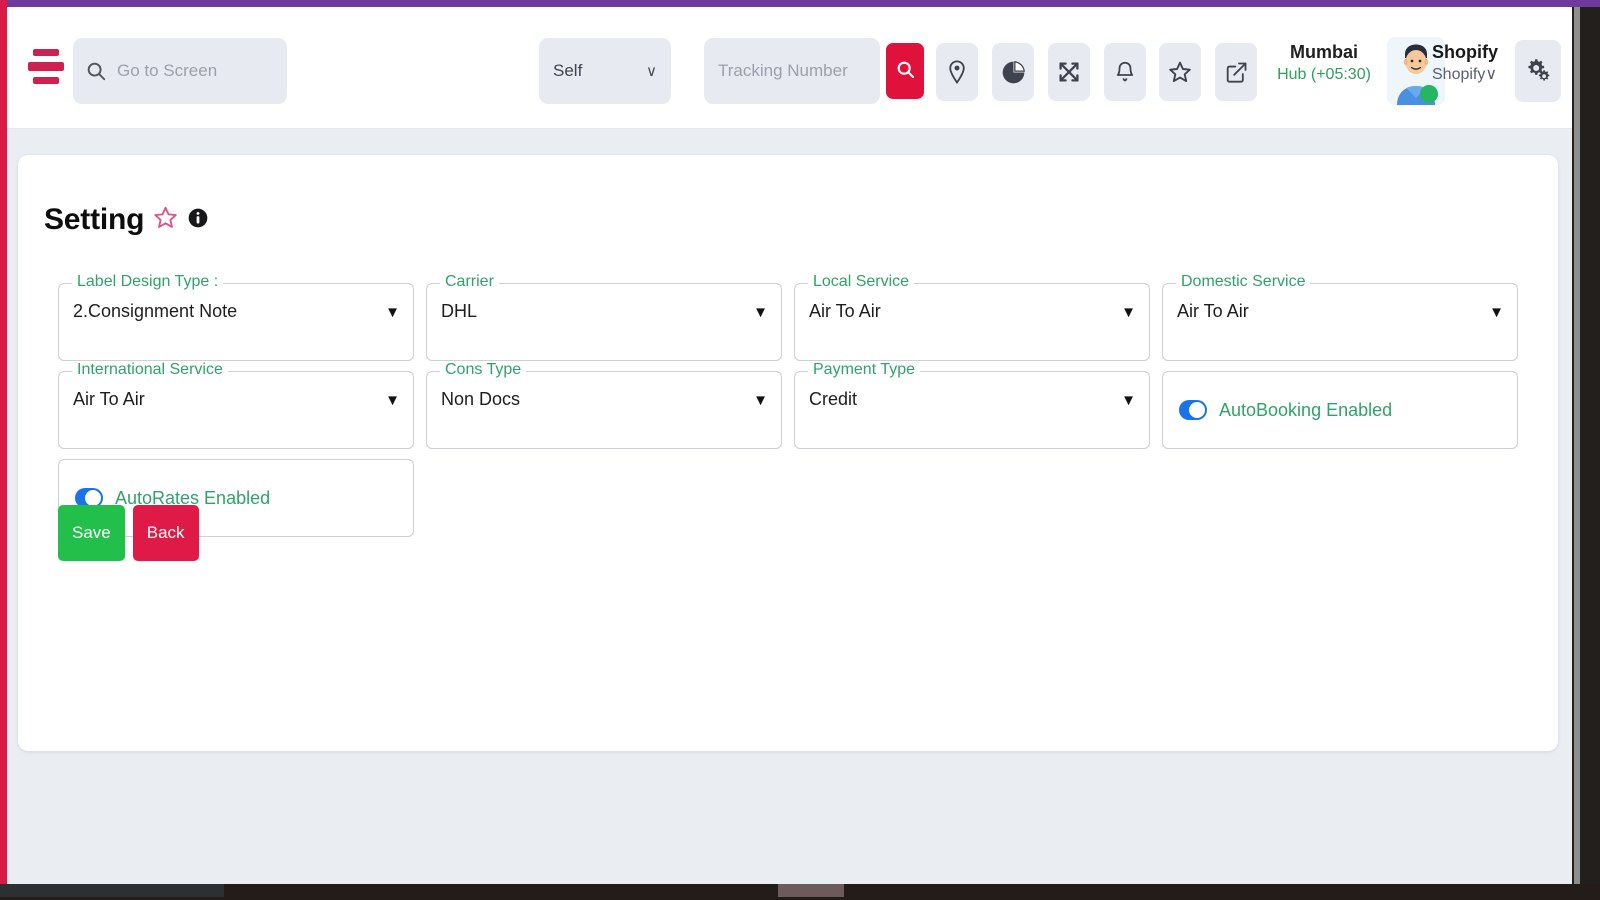 The height and width of the screenshot is (900, 1600). I want to click on gears-icon, so click(1538, 71).